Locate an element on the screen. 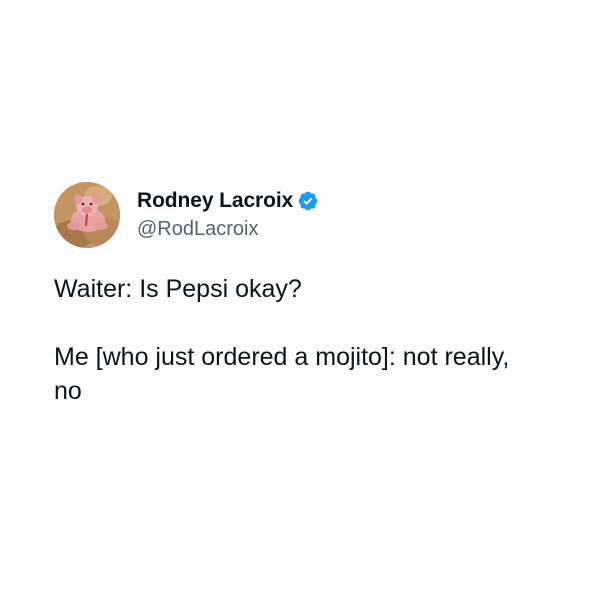 This screenshot has height=599, width=599. author-handle: @RodLacroix is located at coordinates (228, 229).